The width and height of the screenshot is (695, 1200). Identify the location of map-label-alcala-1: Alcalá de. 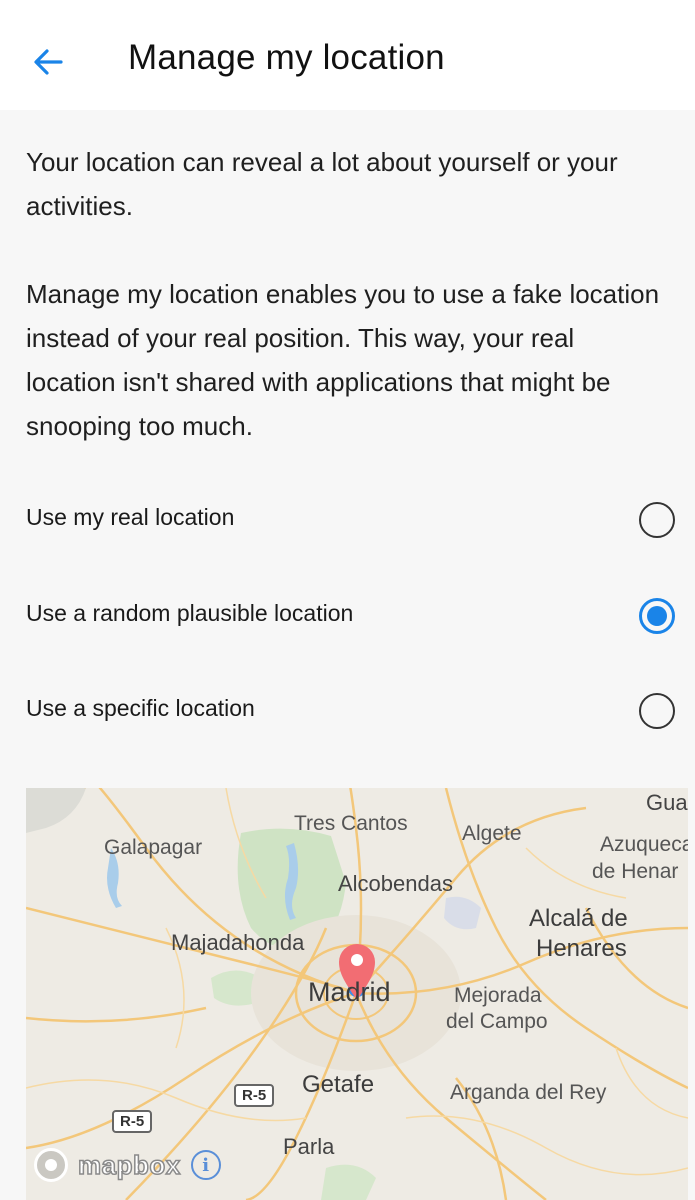
(578, 918).